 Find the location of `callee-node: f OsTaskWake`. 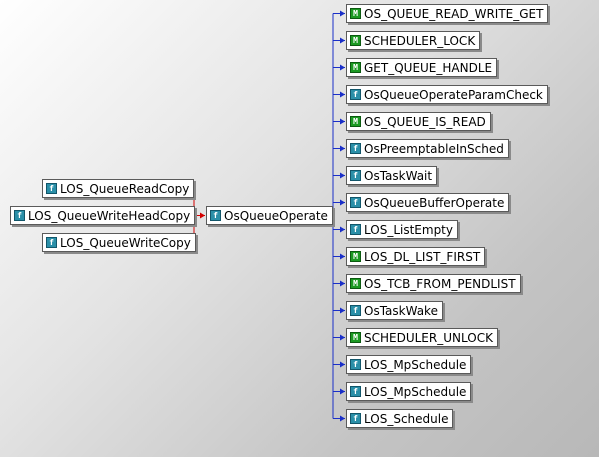

callee-node: f OsTaskWake is located at coordinates (394, 310).